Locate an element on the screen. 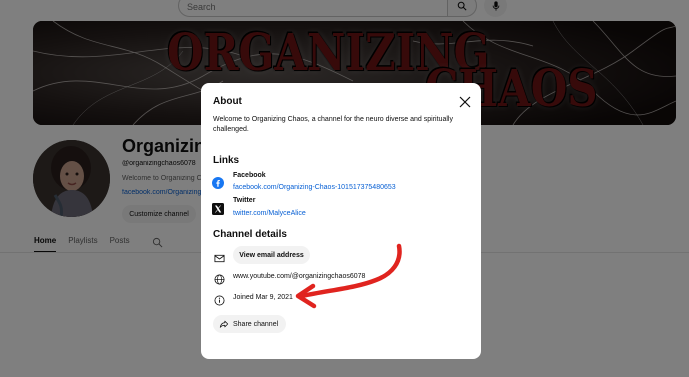 The height and width of the screenshot is (377, 689). facebook-link-name: Facebook is located at coordinates (249, 175).